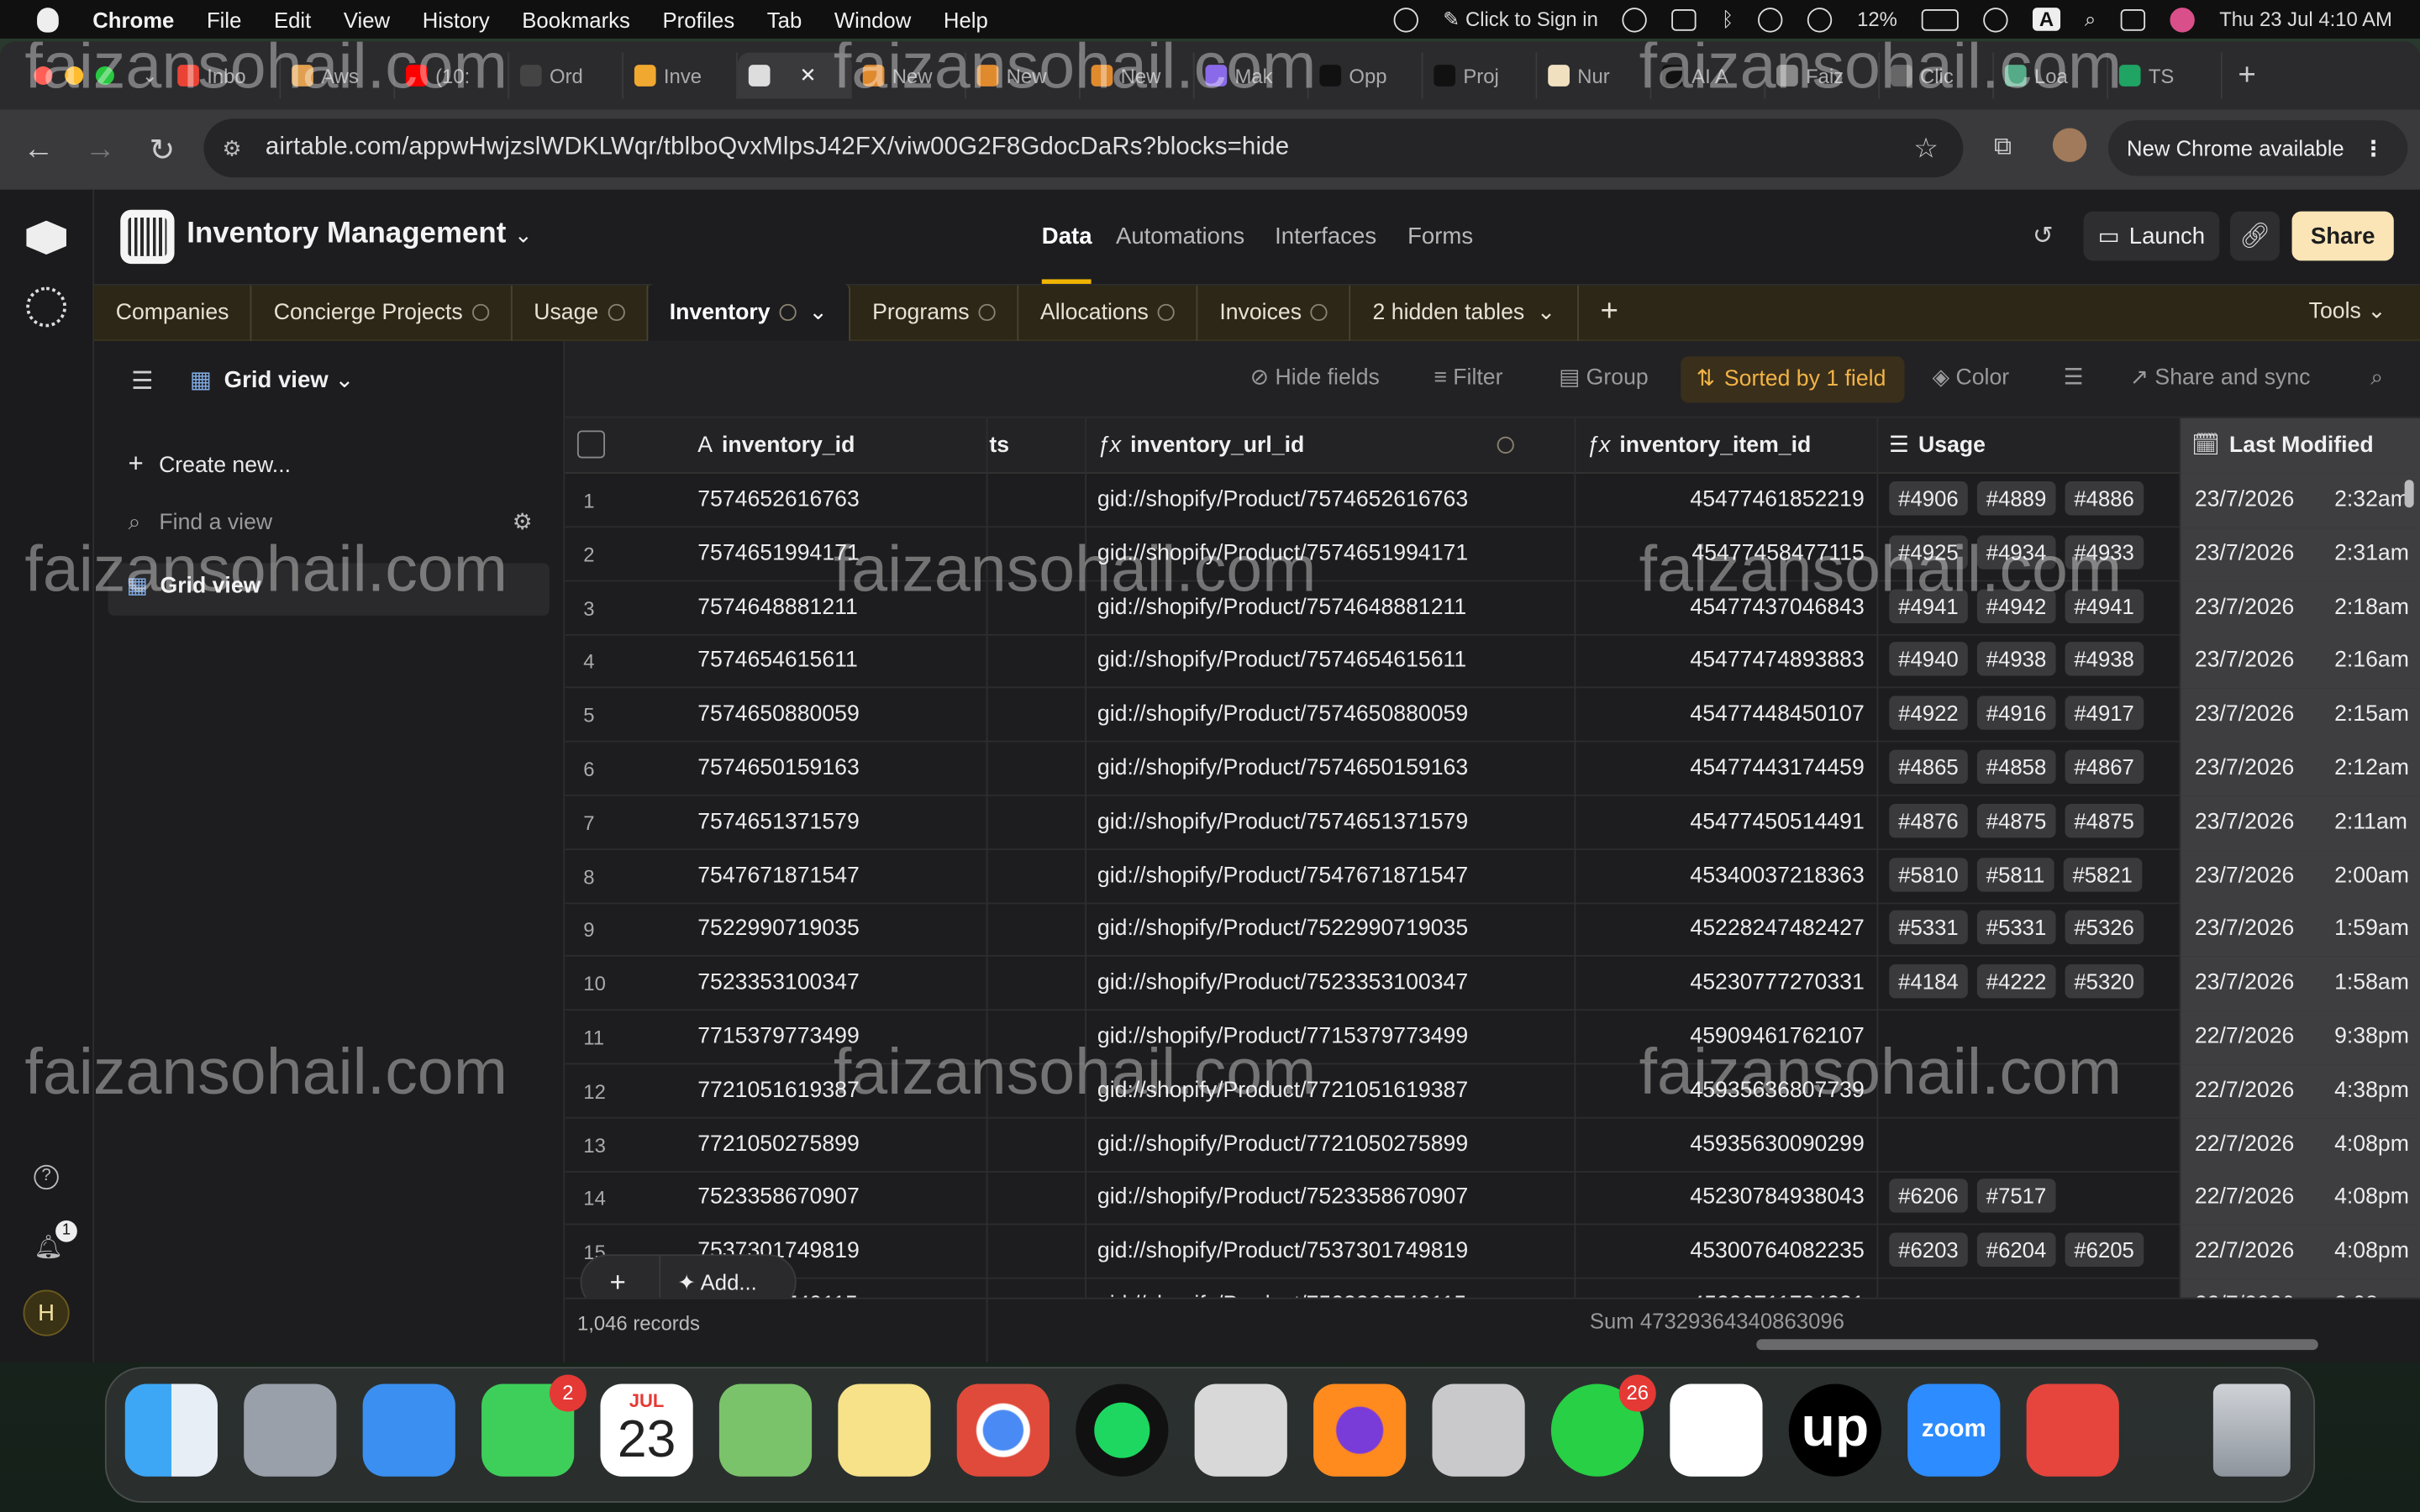  What do you see at coordinates (2034, 1199) in the screenshot?
I see `cell-usage: #6206 #7517` at bounding box center [2034, 1199].